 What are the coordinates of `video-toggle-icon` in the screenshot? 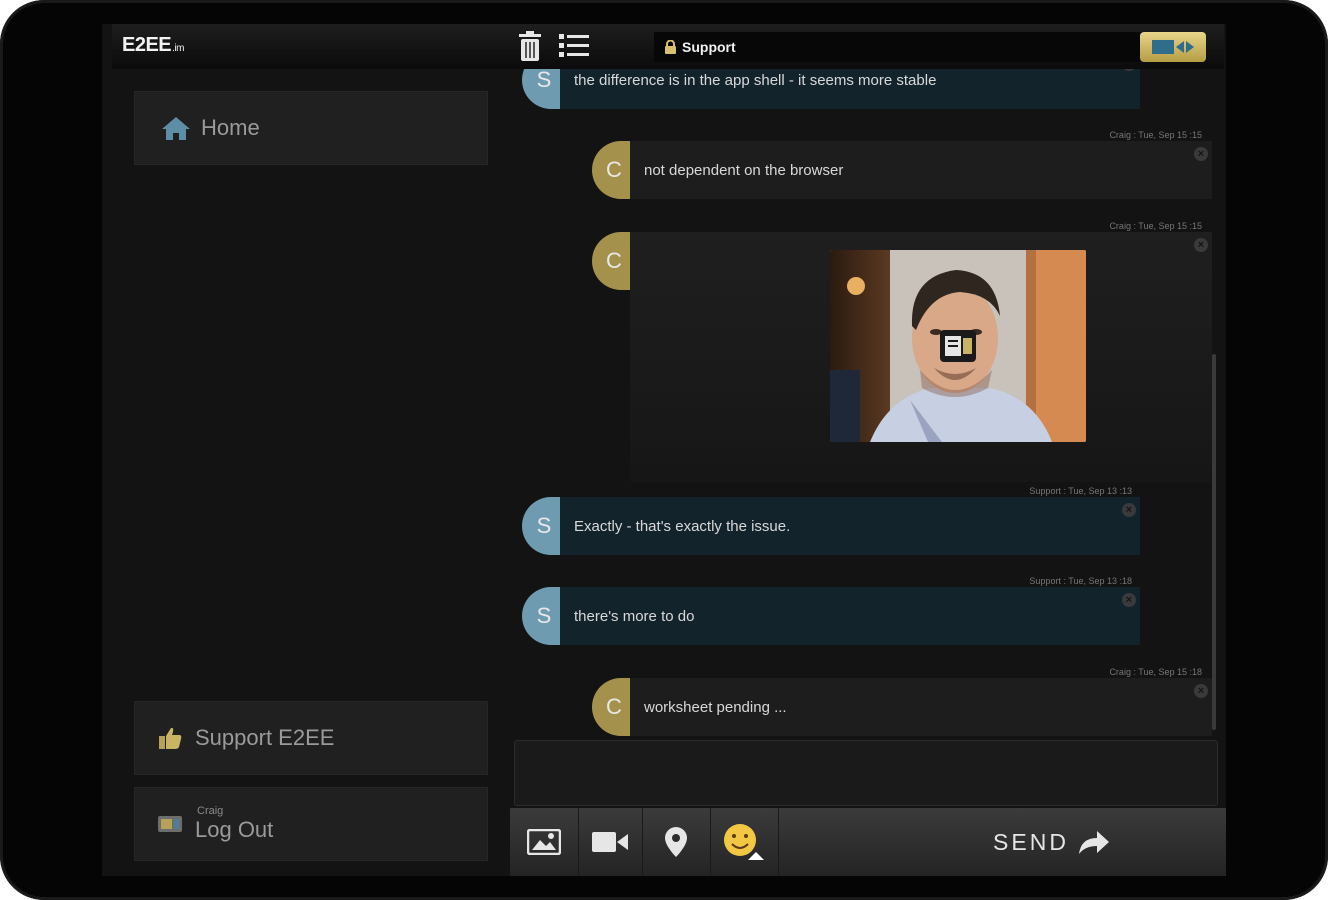 It's located at (1173, 47).